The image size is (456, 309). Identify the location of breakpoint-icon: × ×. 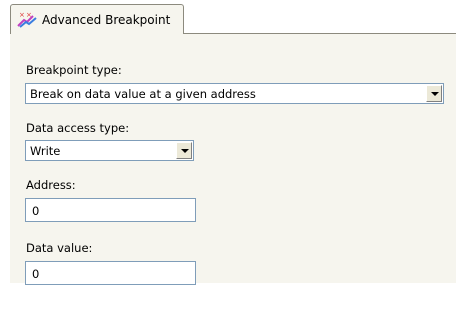
(27, 19).